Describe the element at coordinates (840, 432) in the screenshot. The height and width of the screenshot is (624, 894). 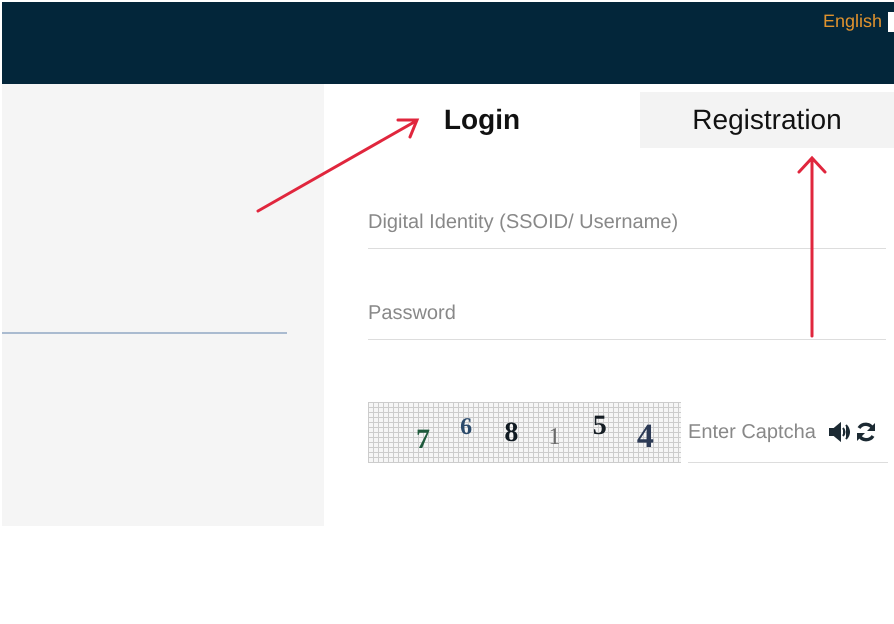
I see `speaker-icon` at that location.